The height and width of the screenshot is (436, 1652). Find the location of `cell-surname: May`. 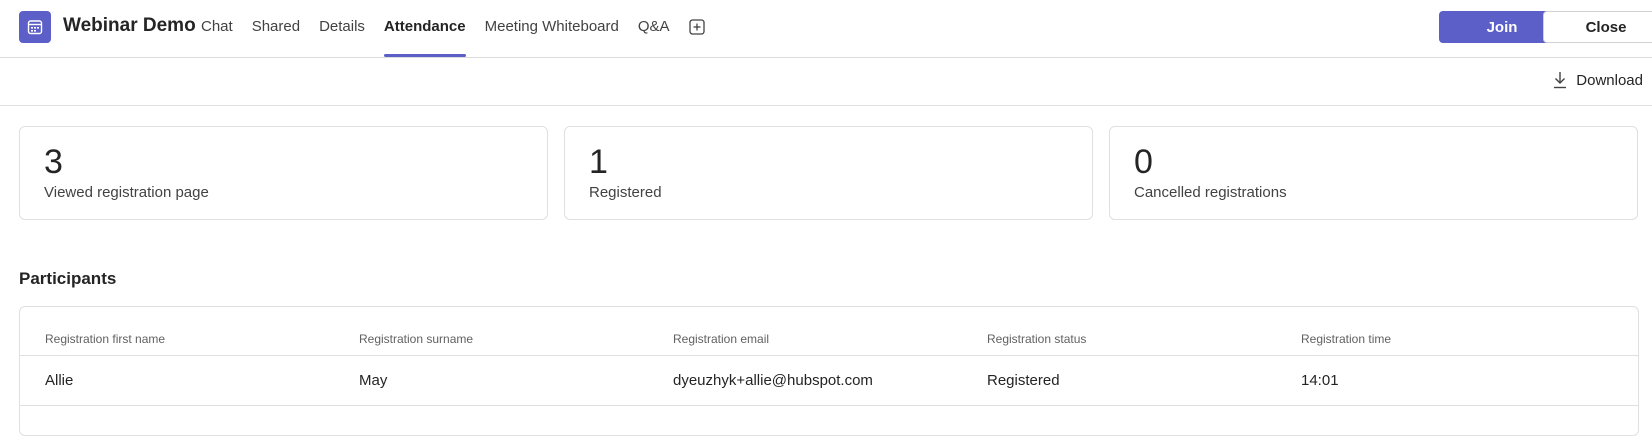

cell-surname: May is located at coordinates (373, 380).